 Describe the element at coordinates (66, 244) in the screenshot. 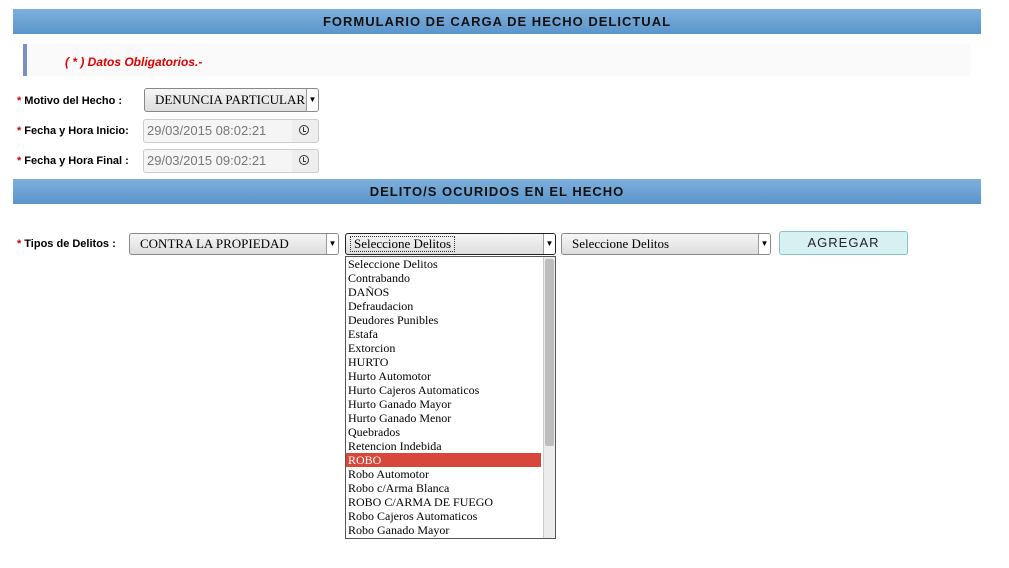

I see `tipos-delitos-label: * Tipos de Delitos :` at that location.